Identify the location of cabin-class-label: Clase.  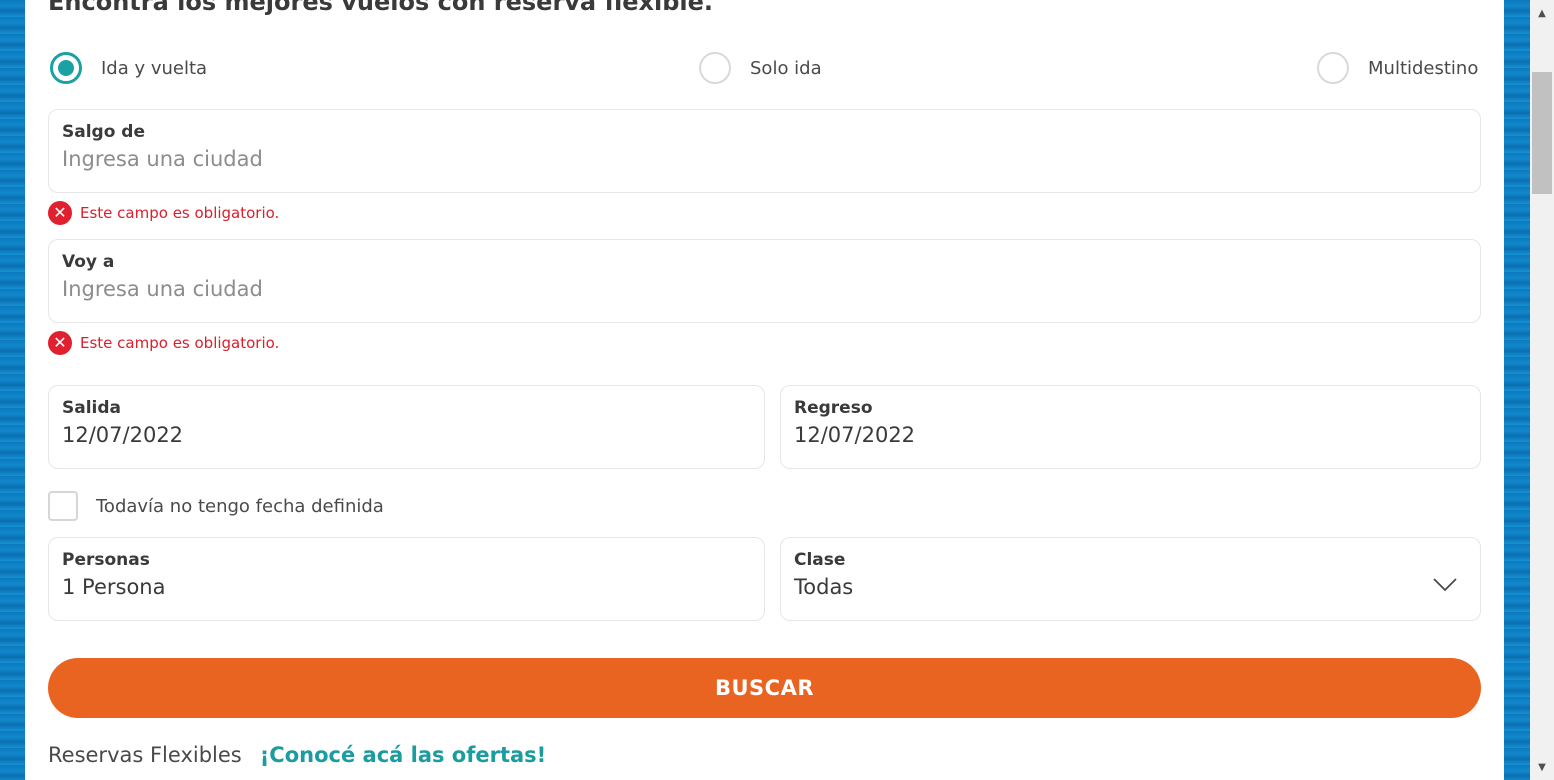
(820, 560).